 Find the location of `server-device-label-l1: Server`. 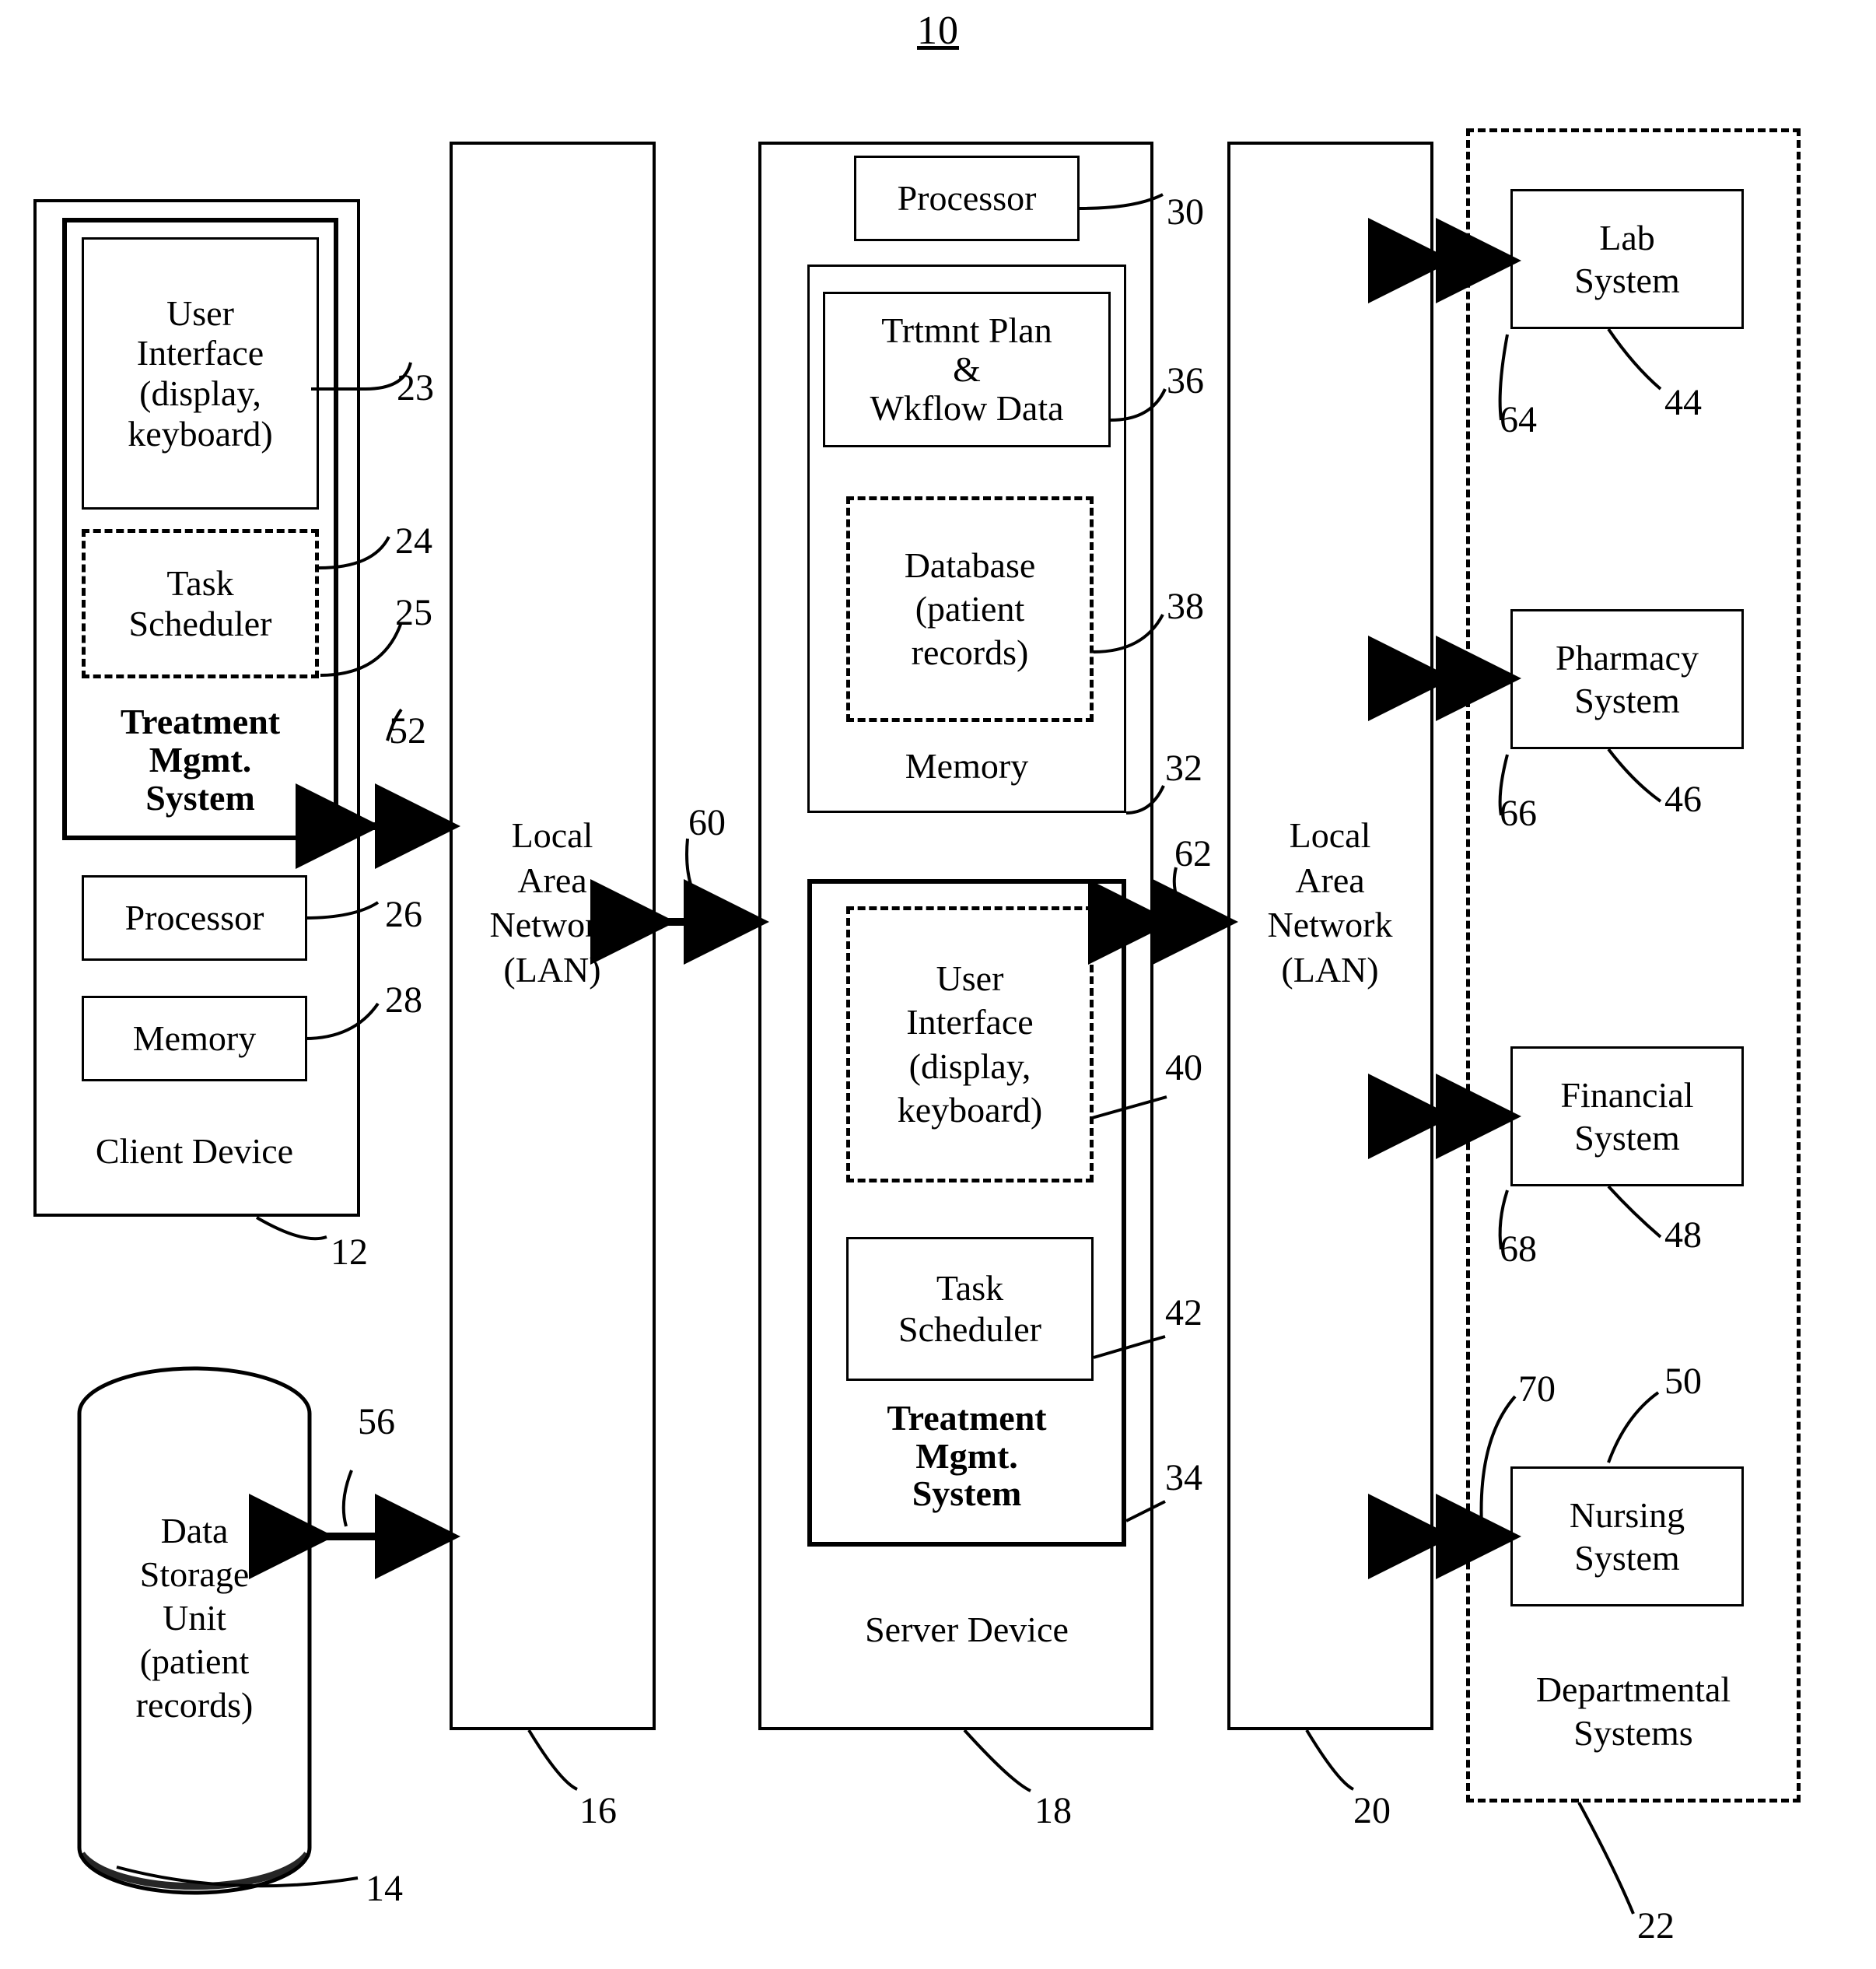

server-device-label-l1: Server is located at coordinates (912, 1630).